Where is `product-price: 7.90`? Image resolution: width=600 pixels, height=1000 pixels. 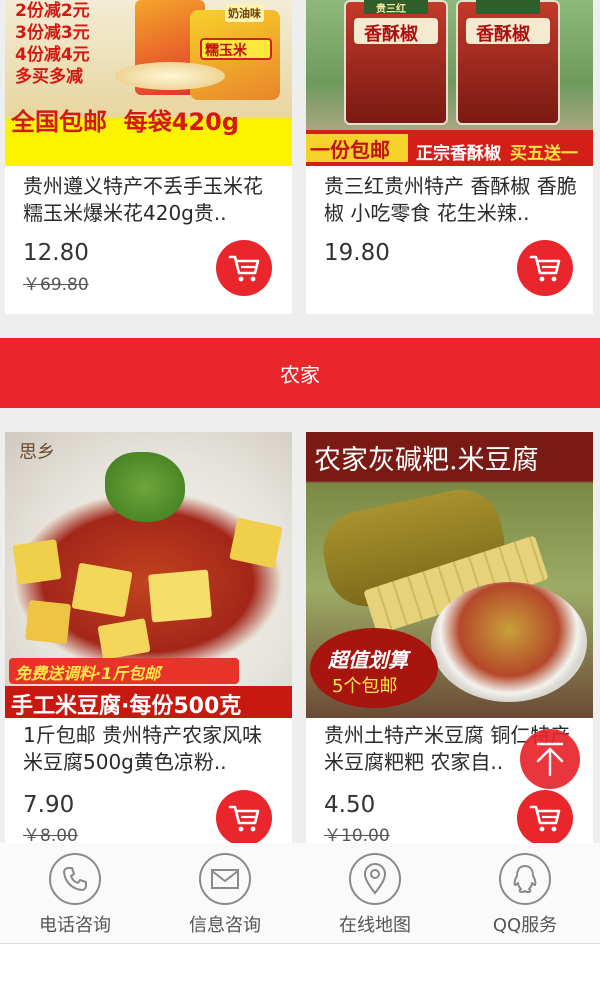
product-price: 7.90 is located at coordinates (49, 805).